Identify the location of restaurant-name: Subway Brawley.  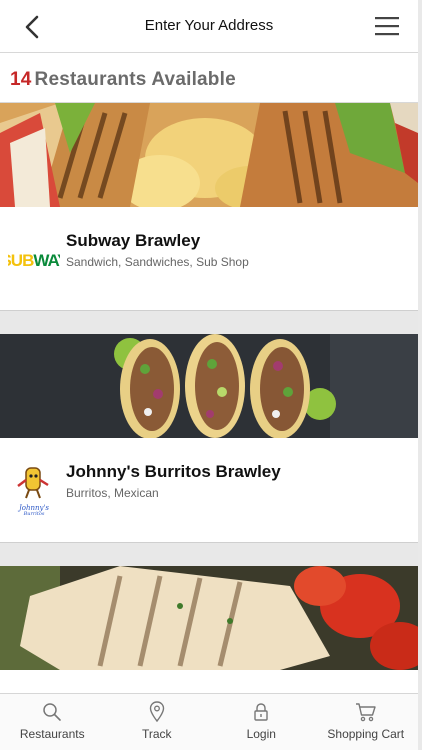
(133, 241).